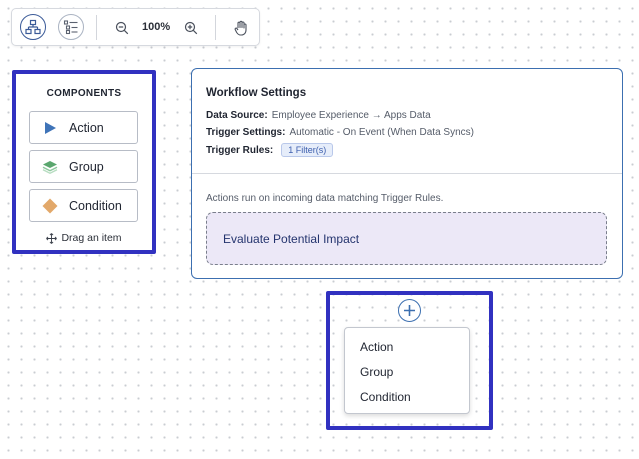 The width and height of the screenshot is (639, 459). I want to click on card-divider, so click(407, 173).